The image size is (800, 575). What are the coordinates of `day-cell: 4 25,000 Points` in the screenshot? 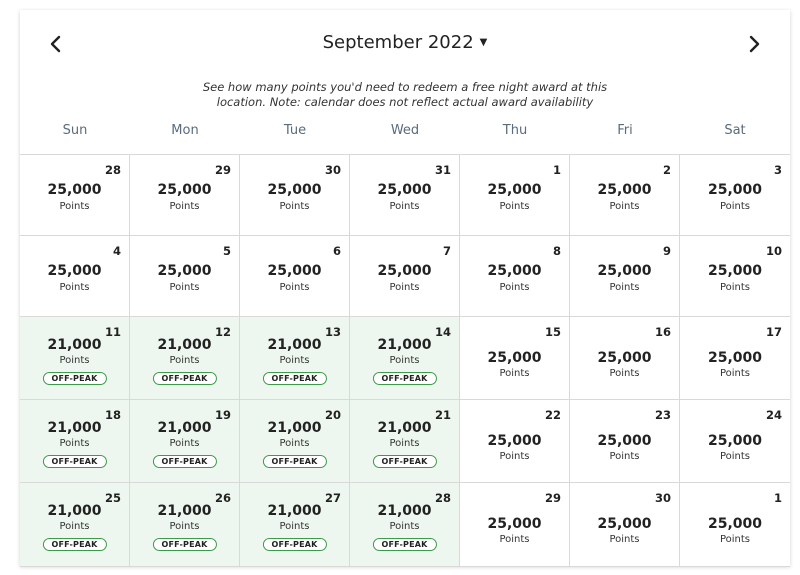 It's located at (75, 276).